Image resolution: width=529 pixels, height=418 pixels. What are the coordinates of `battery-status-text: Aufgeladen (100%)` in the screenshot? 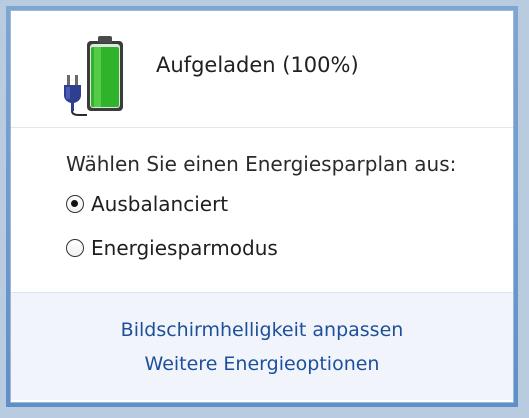 It's located at (257, 65).